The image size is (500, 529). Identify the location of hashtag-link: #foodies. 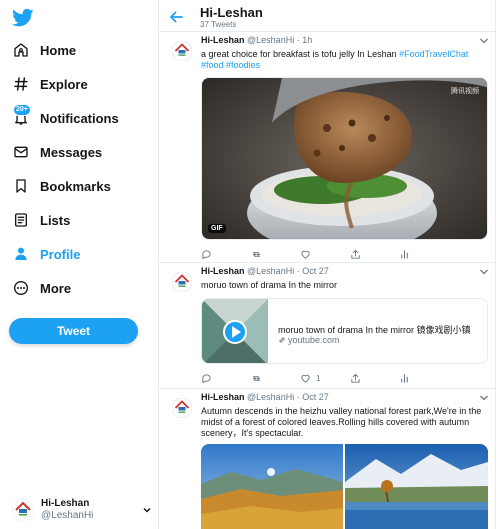
(243, 65).